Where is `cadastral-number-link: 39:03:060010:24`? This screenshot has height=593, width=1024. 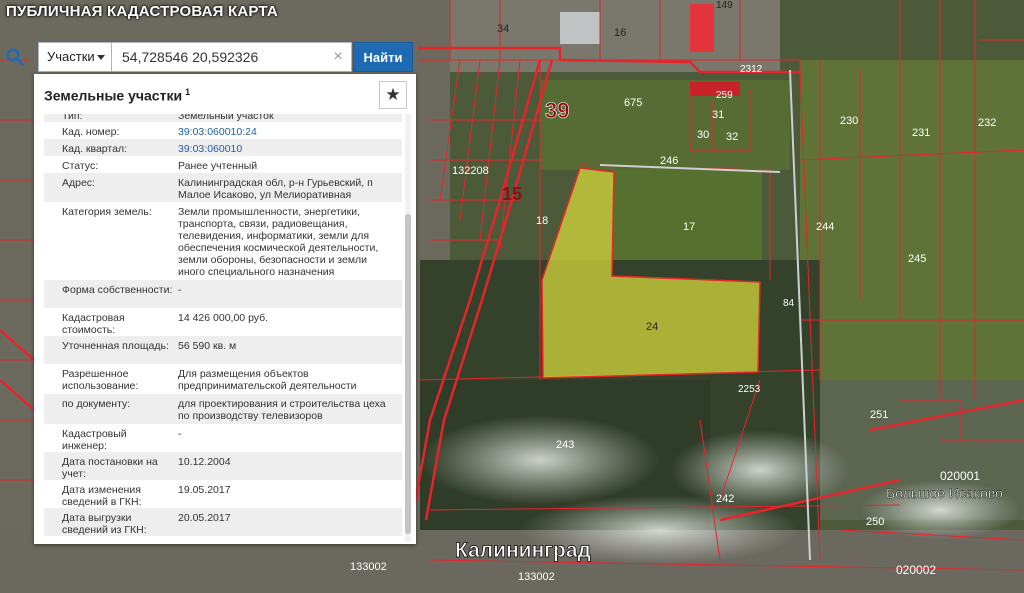
cadastral-number-link: 39:03:060010:24 is located at coordinates (287, 132).